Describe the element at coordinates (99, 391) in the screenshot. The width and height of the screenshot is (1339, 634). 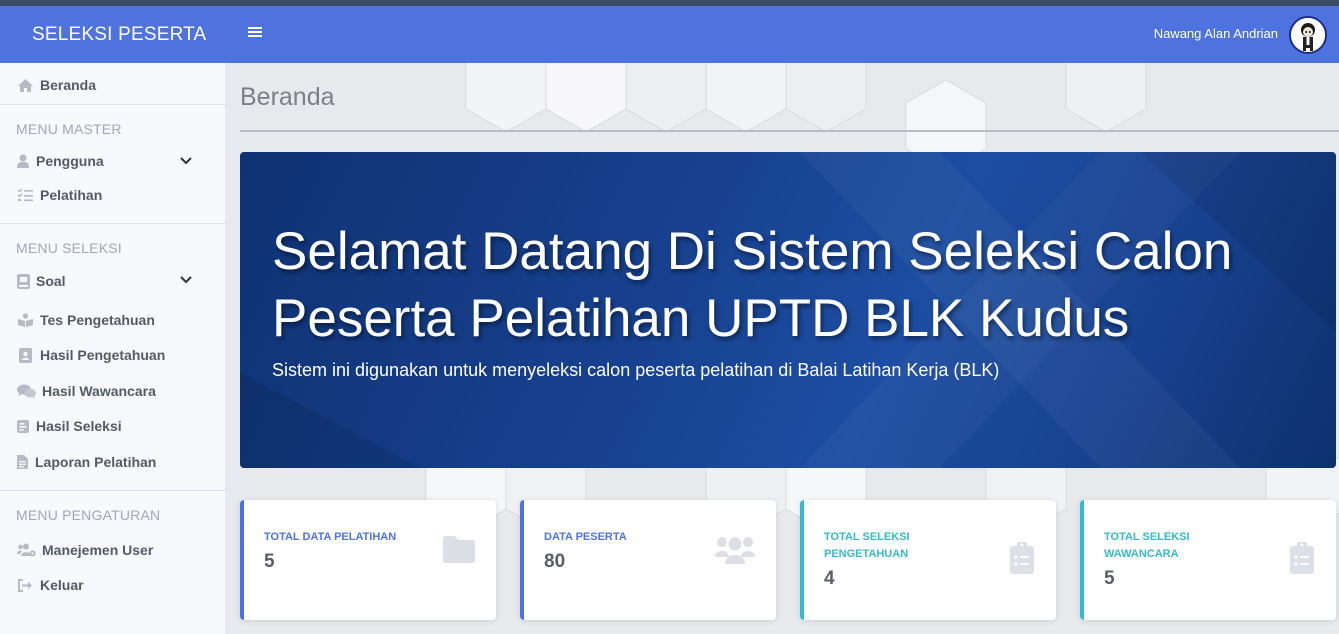
I see `sidebar-item-label: Hasil Wawancara` at that location.